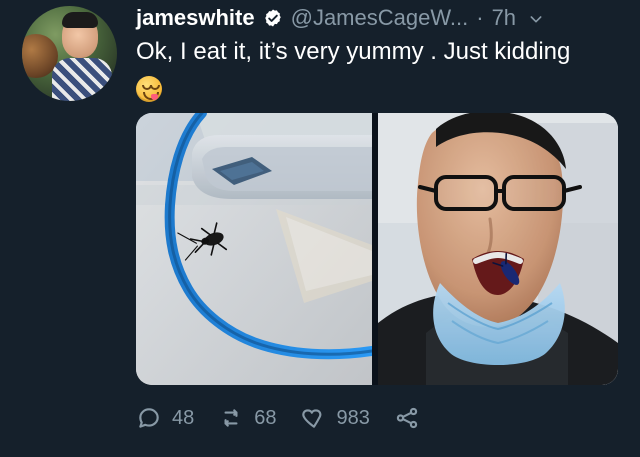  What do you see at coordinates (311, 418) in the screenshot?
I see `heart-icon` at bounding box center [311, 418].